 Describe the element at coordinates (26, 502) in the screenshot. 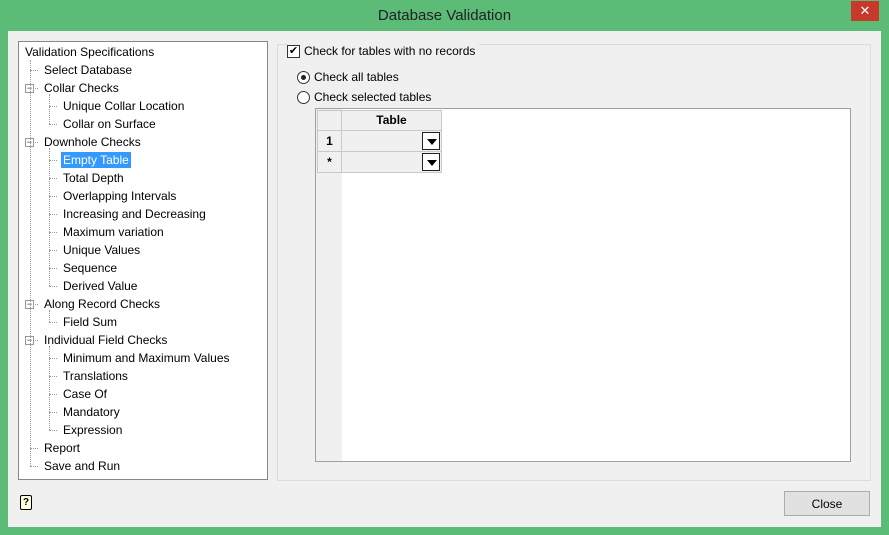

I see `help-icon: ?` at that location.